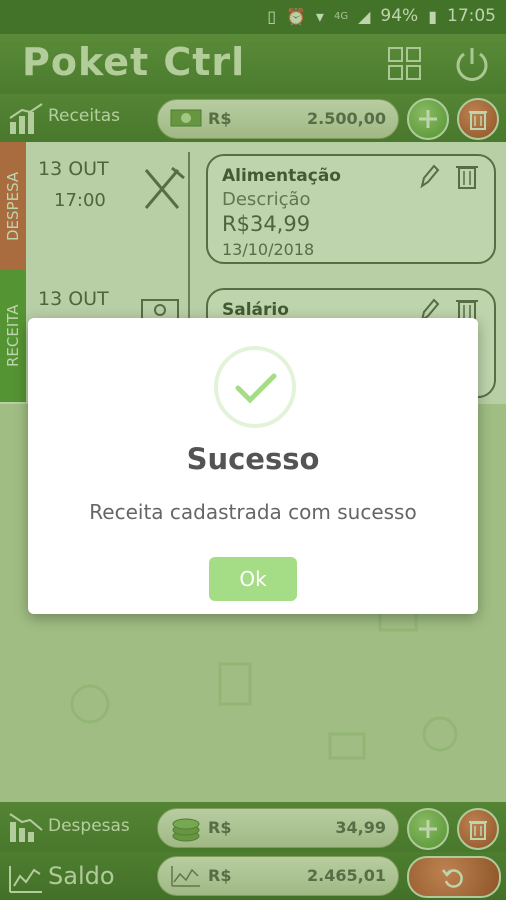 Image resolution: width=506 pixels, height=900 pixels. I want to click on checkmark-icon, so click(256, 388).